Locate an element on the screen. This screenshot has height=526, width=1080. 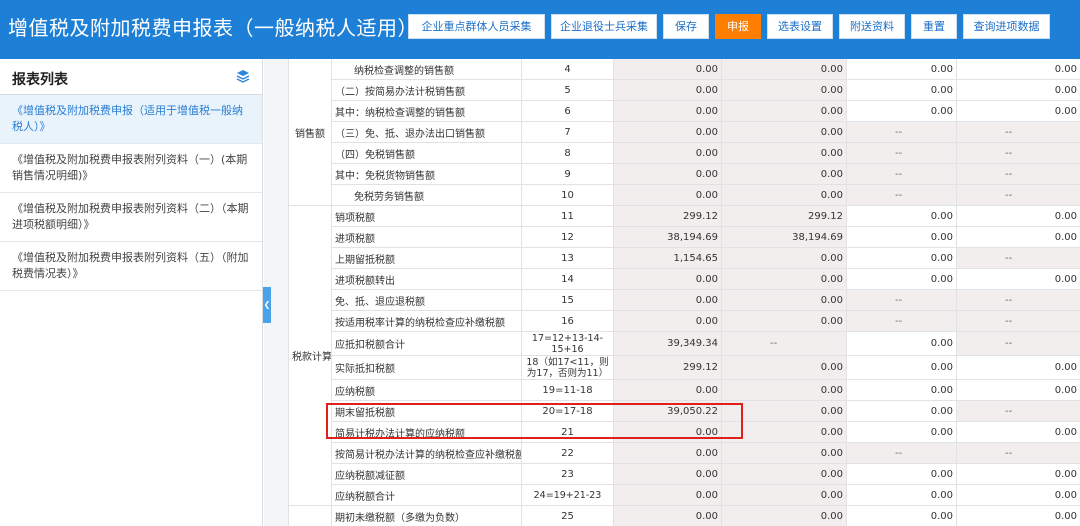
row-number: 10 is located at coordinates (567, 195).